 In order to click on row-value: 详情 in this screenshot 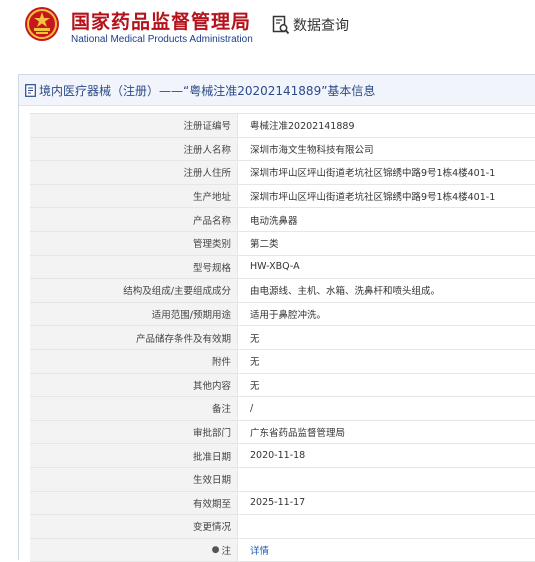, I will do `click(386, 550)`.